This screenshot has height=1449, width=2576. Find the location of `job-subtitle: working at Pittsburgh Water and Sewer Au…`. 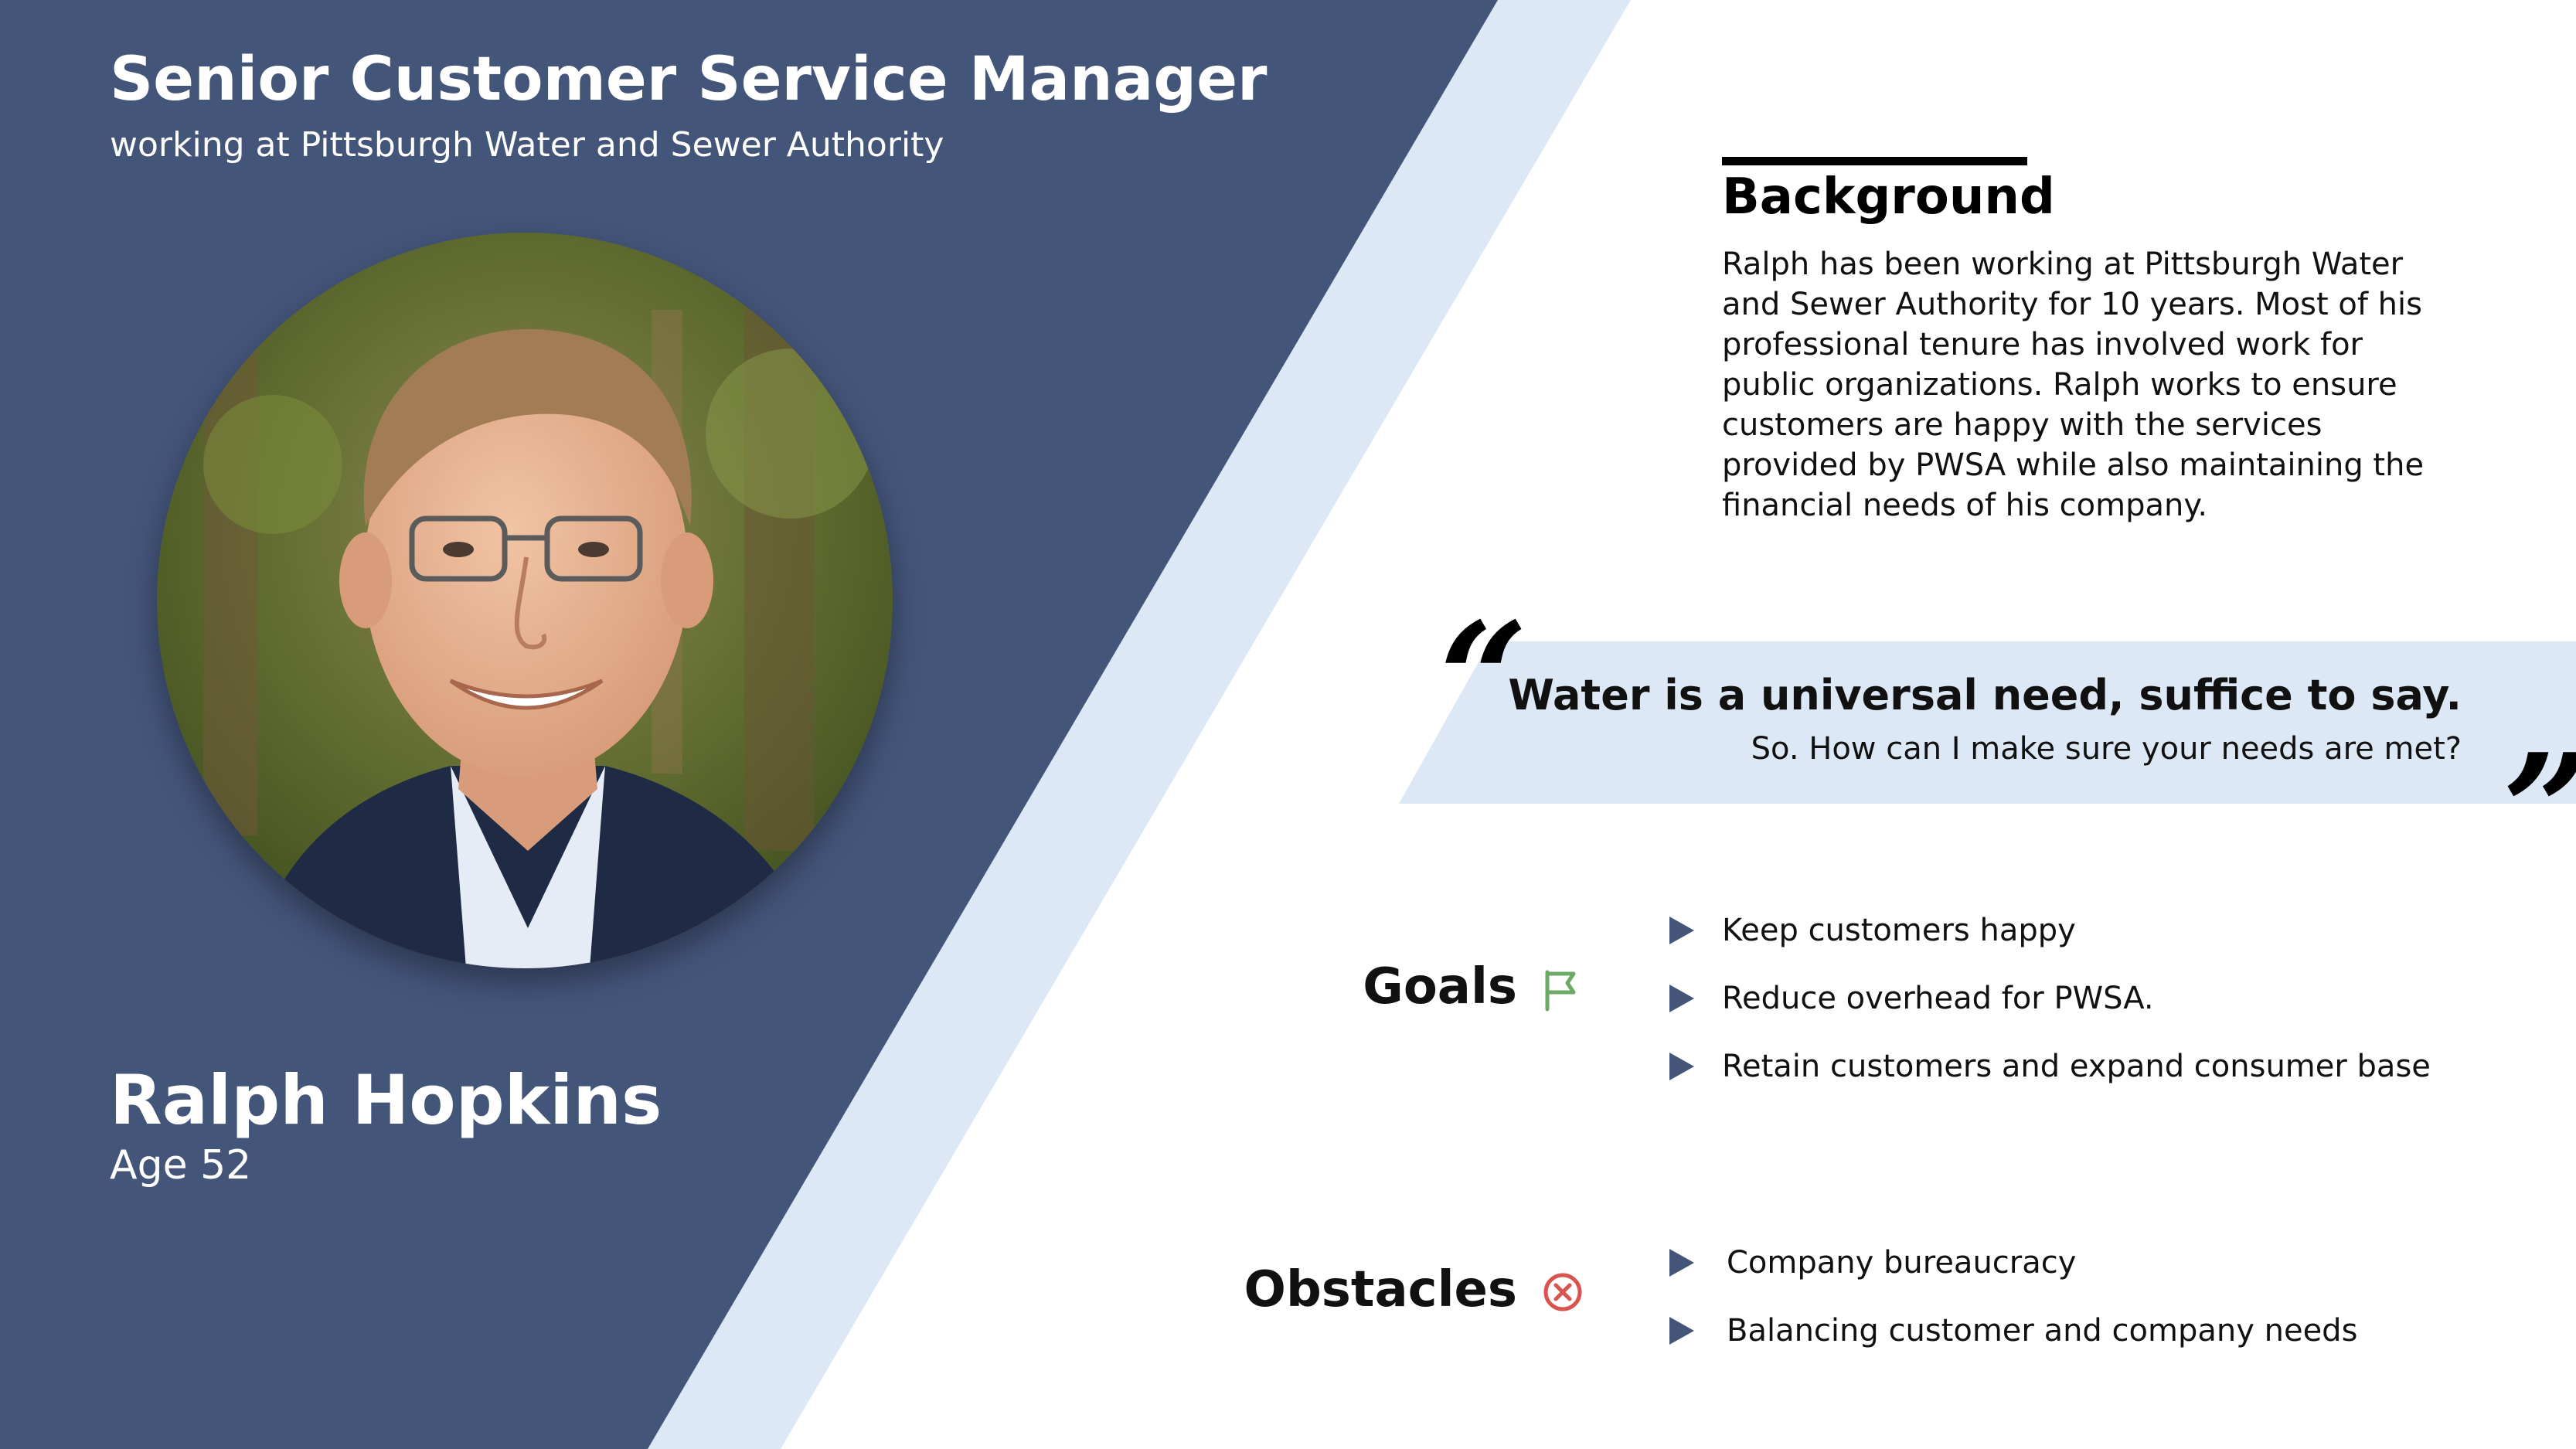

job-subtitle: working at Pittsburgh Water and Sewer Au… is located at coordinates (527, 145).